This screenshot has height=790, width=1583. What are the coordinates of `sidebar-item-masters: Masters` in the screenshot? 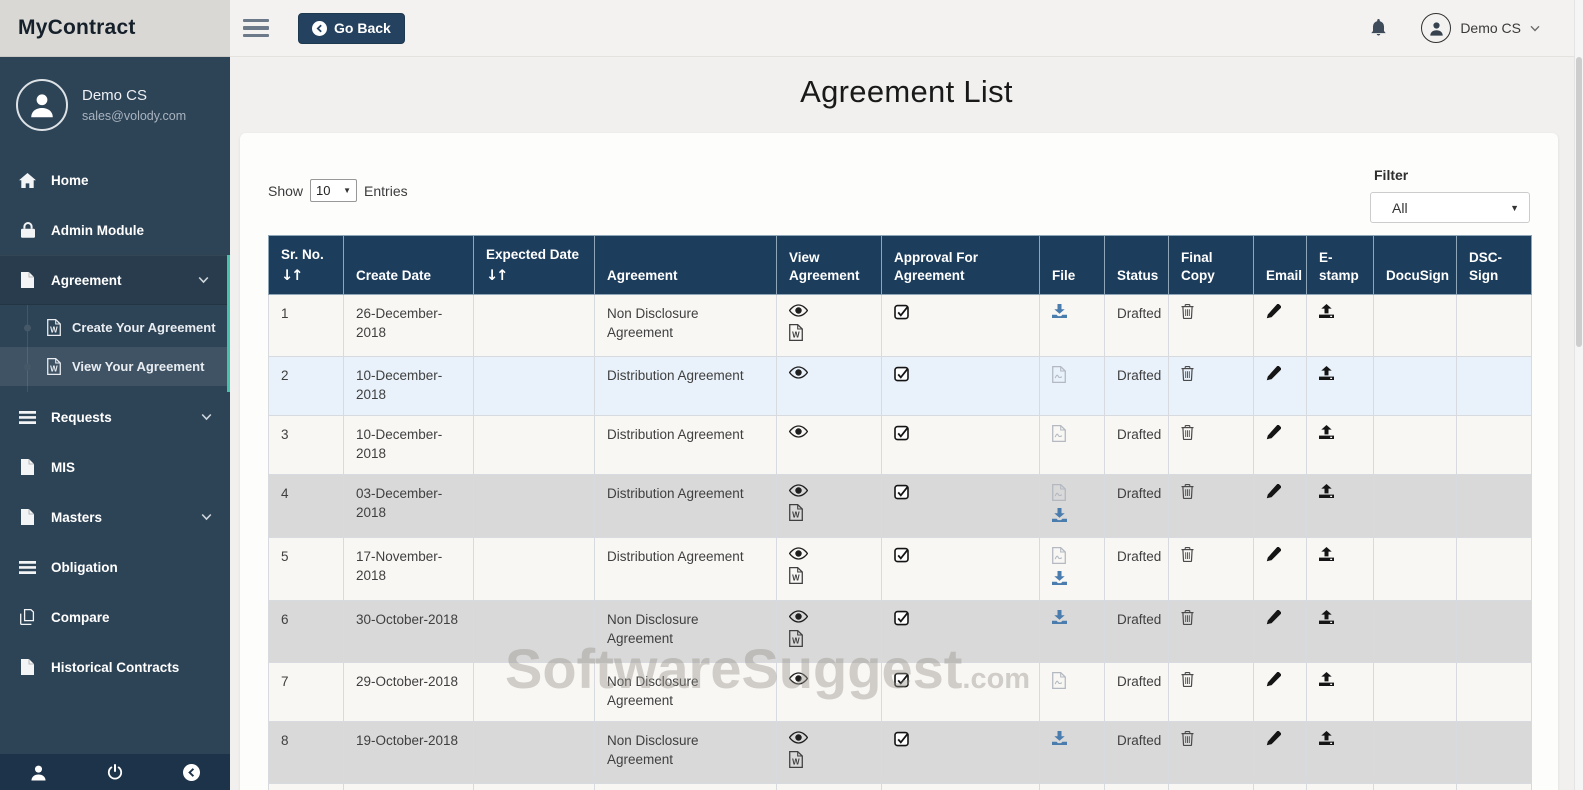 It's located at (115, 517).